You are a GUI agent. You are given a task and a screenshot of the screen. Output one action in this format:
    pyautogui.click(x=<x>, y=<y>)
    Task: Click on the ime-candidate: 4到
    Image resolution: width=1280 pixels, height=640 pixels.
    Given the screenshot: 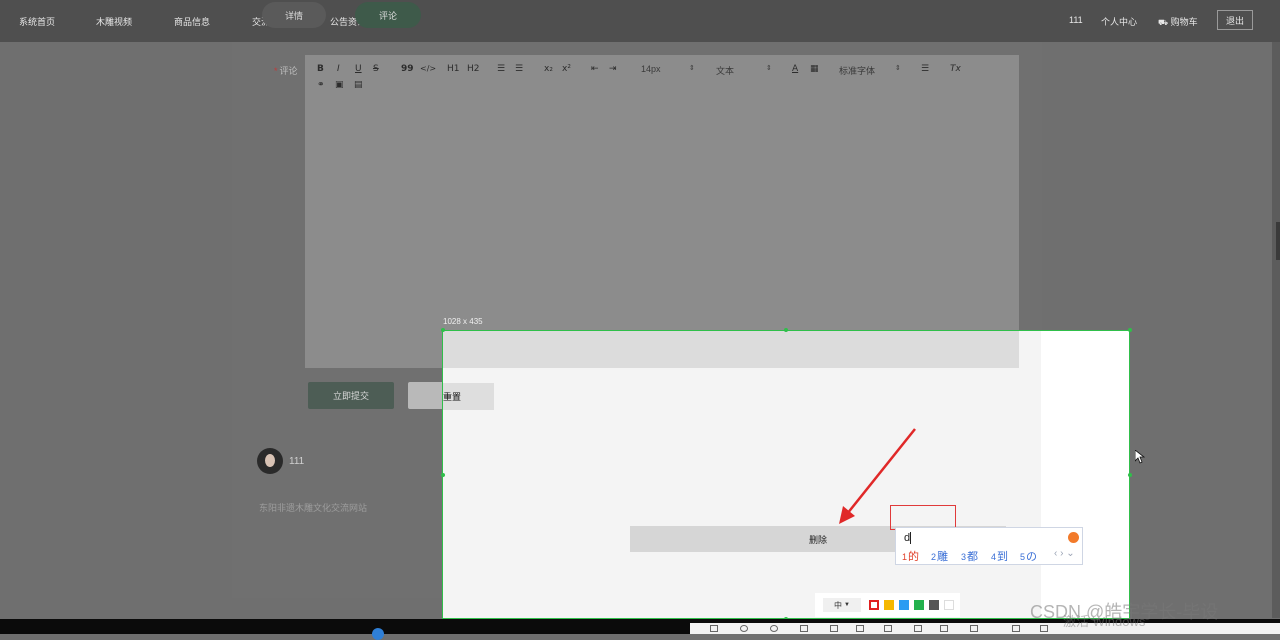 What is the action you would take?
    pyautogui.click(x=999, y=556)
    